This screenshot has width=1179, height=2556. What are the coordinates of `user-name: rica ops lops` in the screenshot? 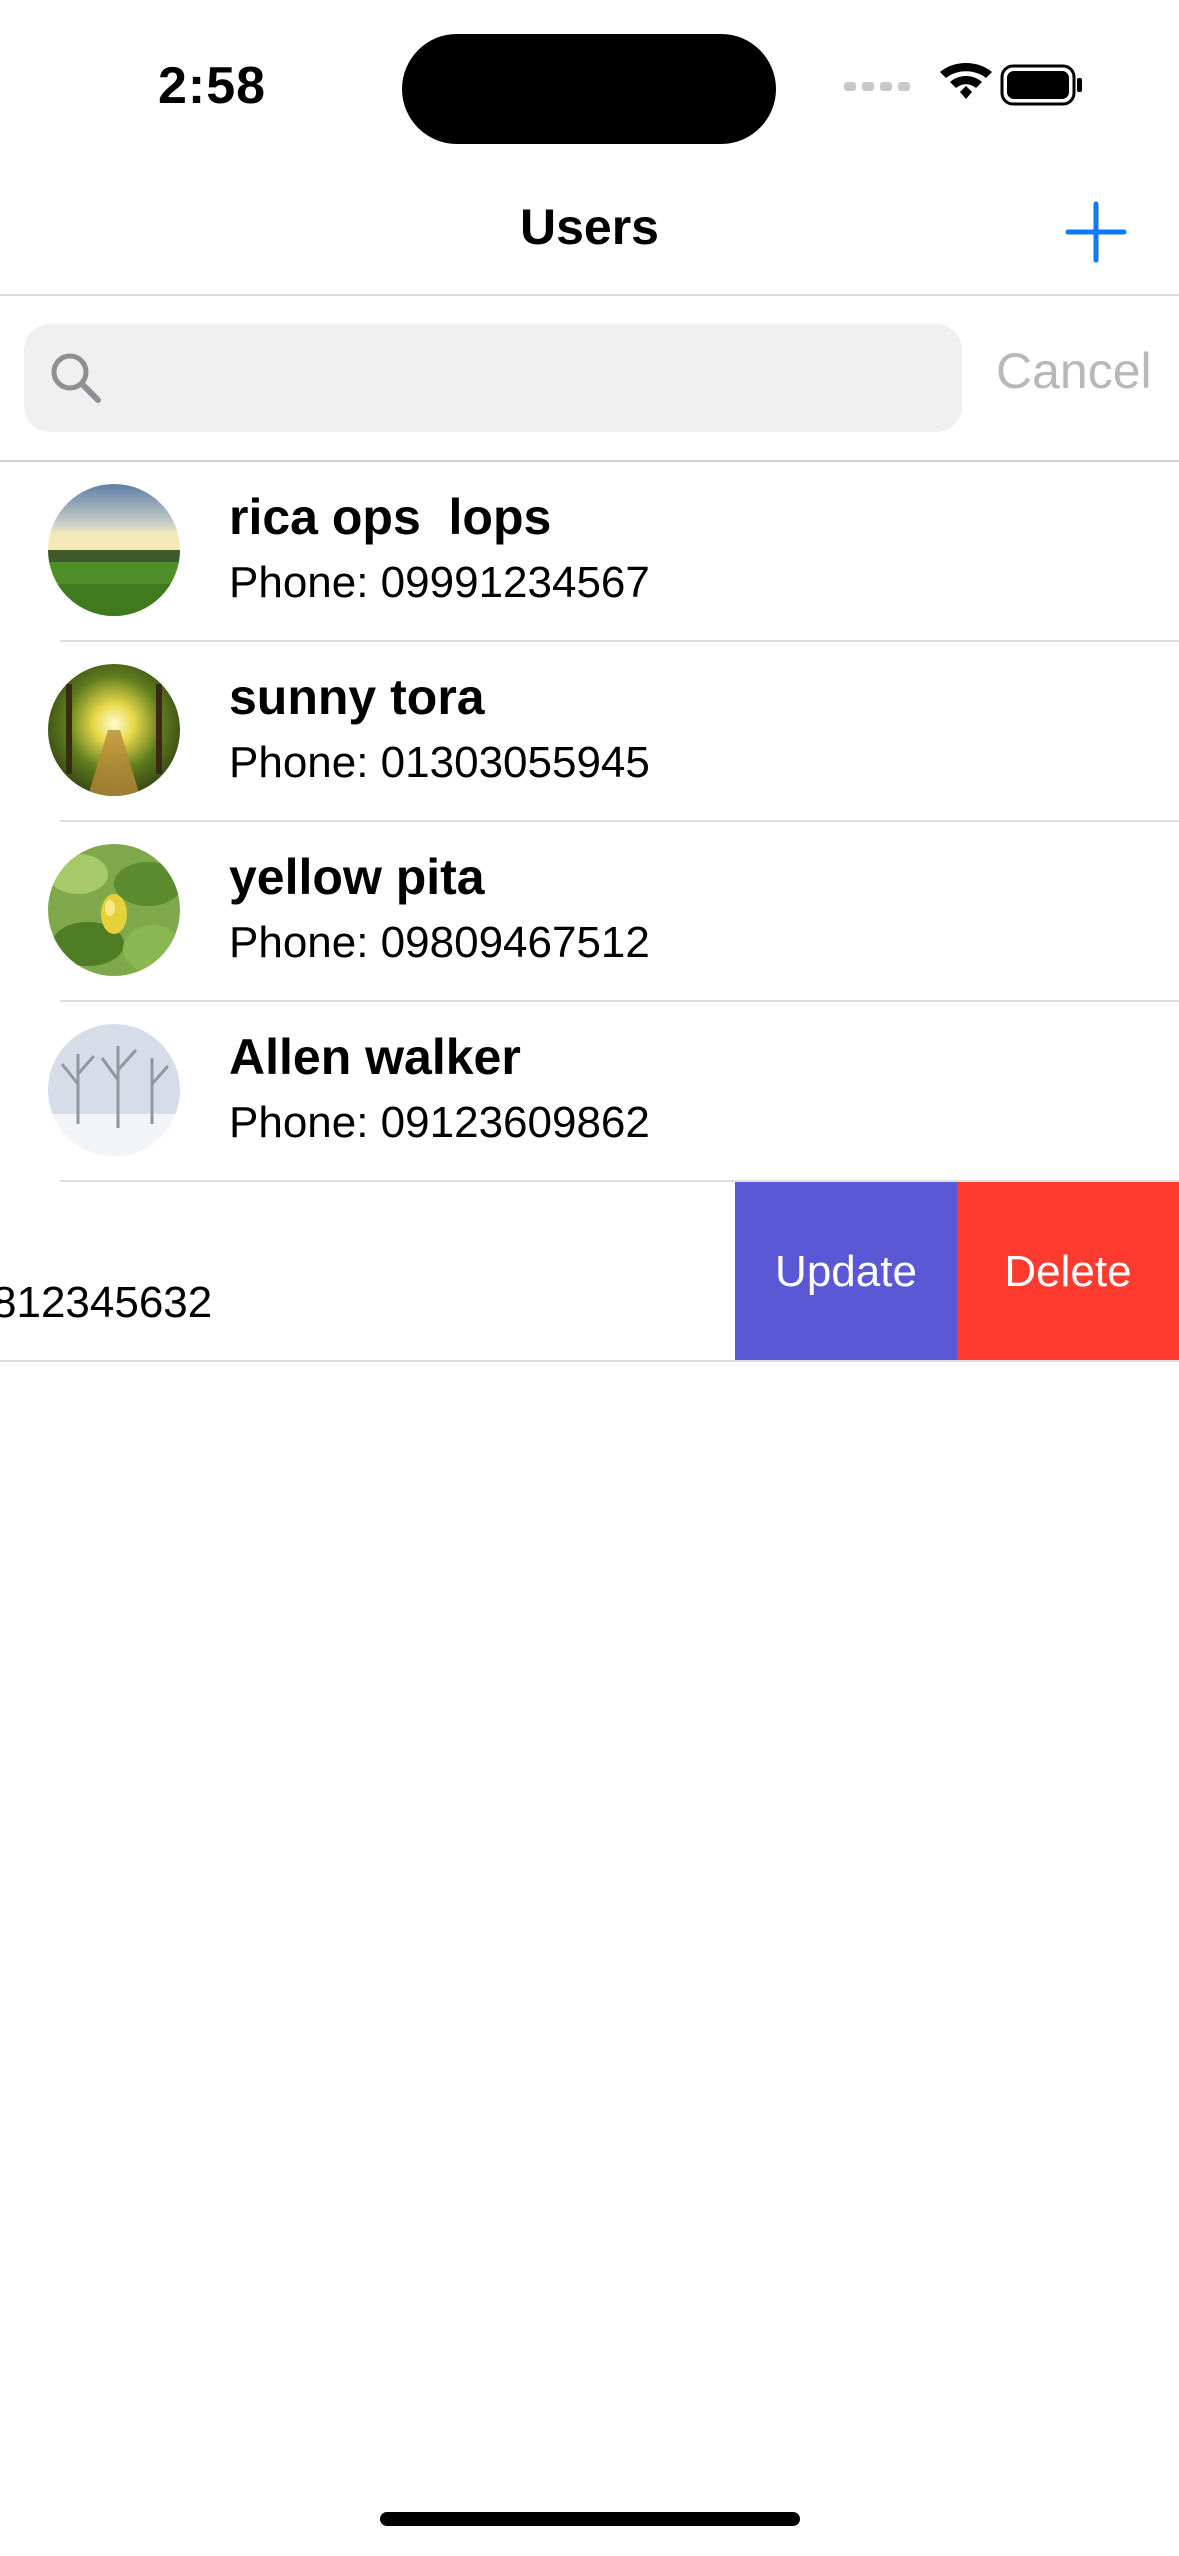 It's located at (390, 517).